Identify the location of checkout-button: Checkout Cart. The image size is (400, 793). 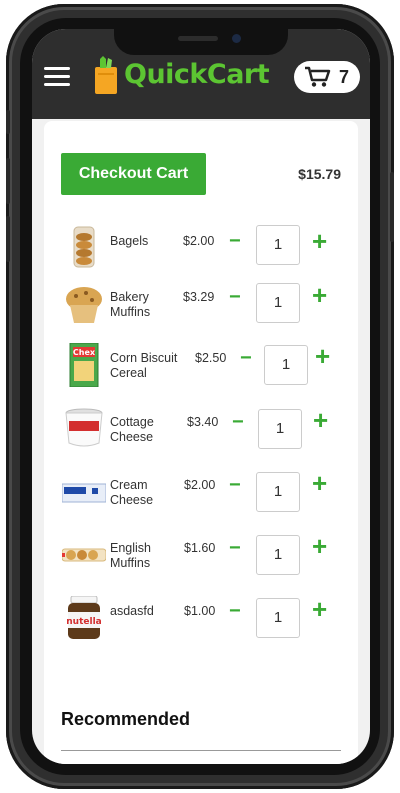
(133, 174).